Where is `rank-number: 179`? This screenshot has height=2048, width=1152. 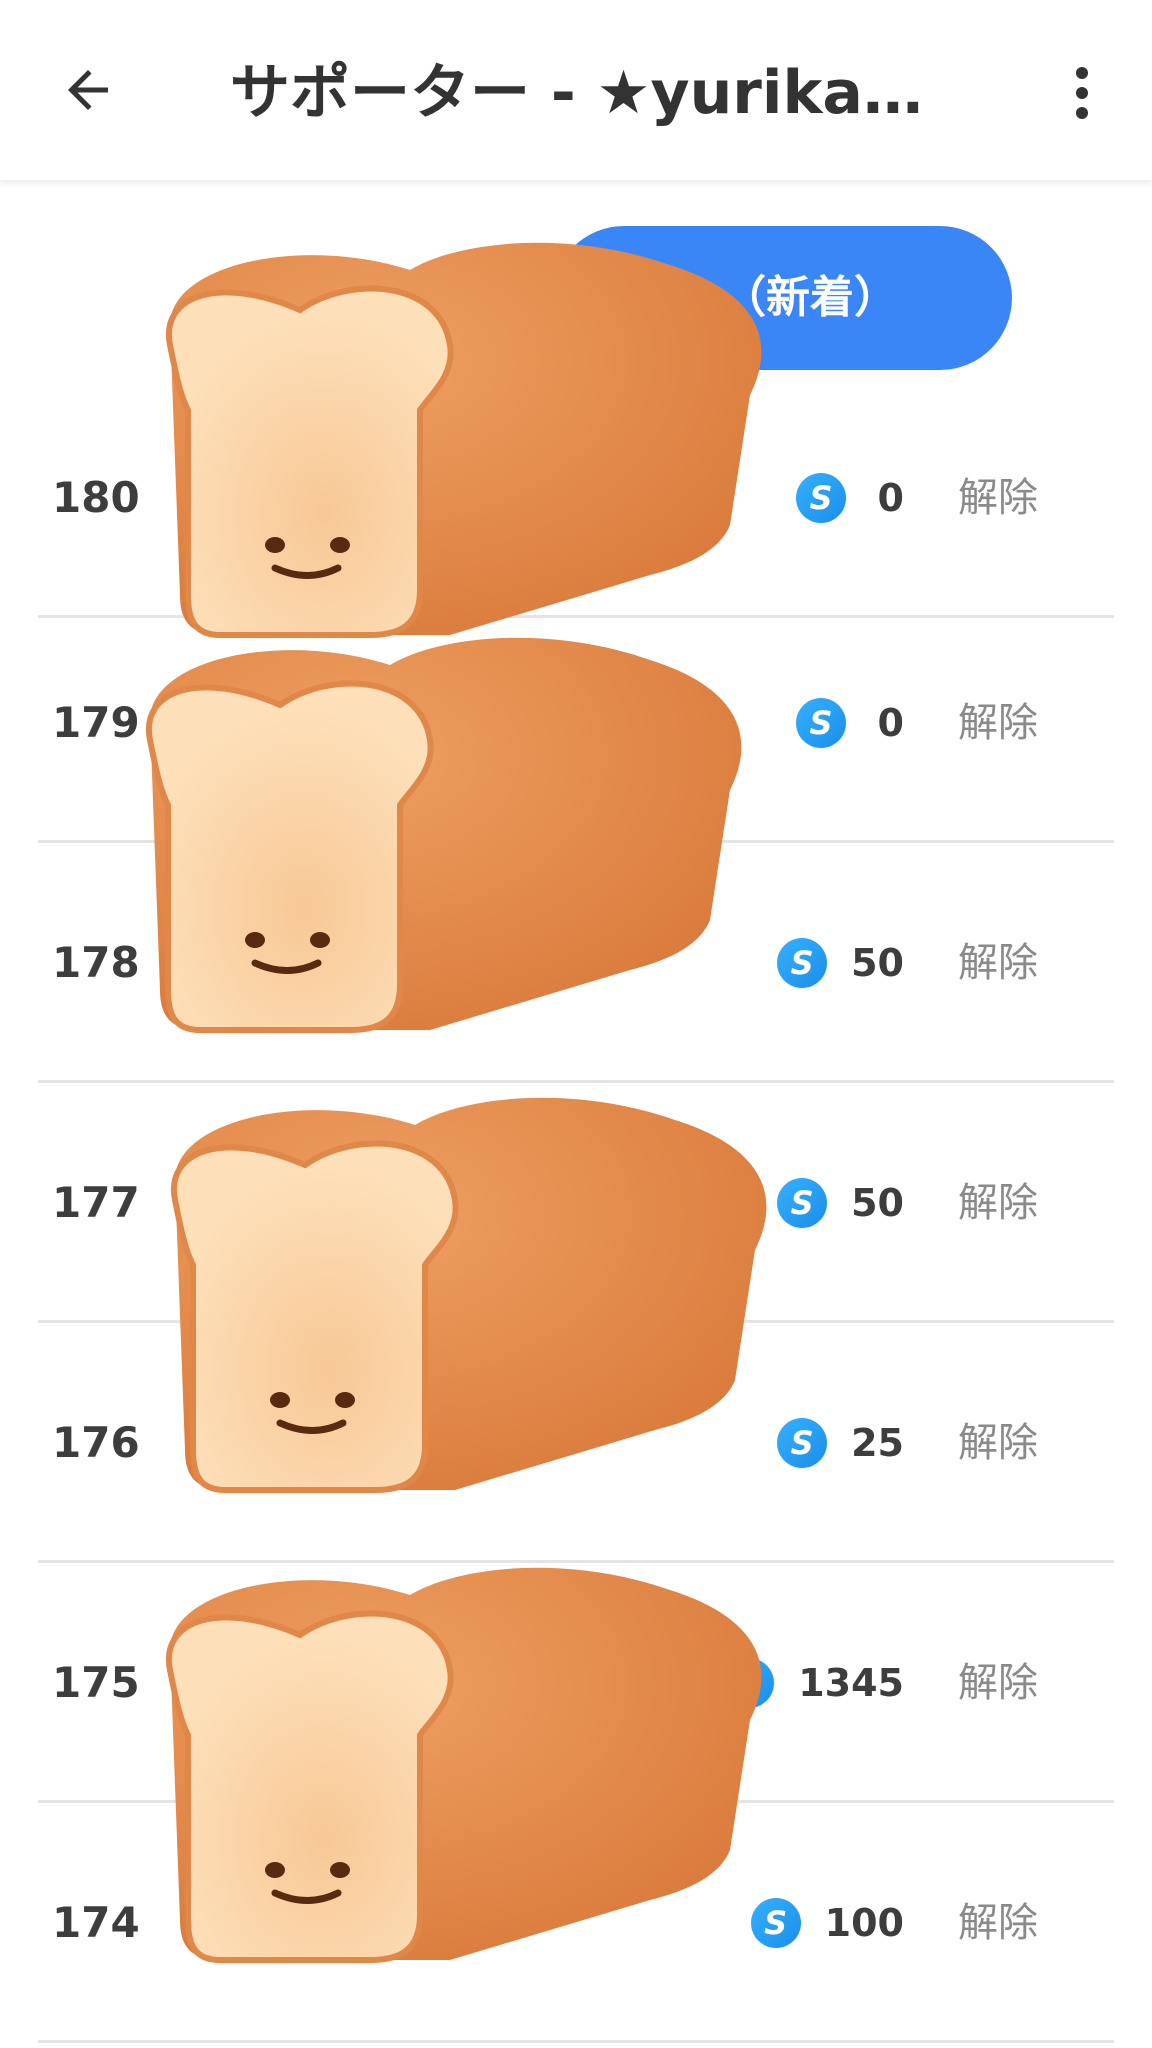
rank-number: 179 is located at coordinates (96, 722).